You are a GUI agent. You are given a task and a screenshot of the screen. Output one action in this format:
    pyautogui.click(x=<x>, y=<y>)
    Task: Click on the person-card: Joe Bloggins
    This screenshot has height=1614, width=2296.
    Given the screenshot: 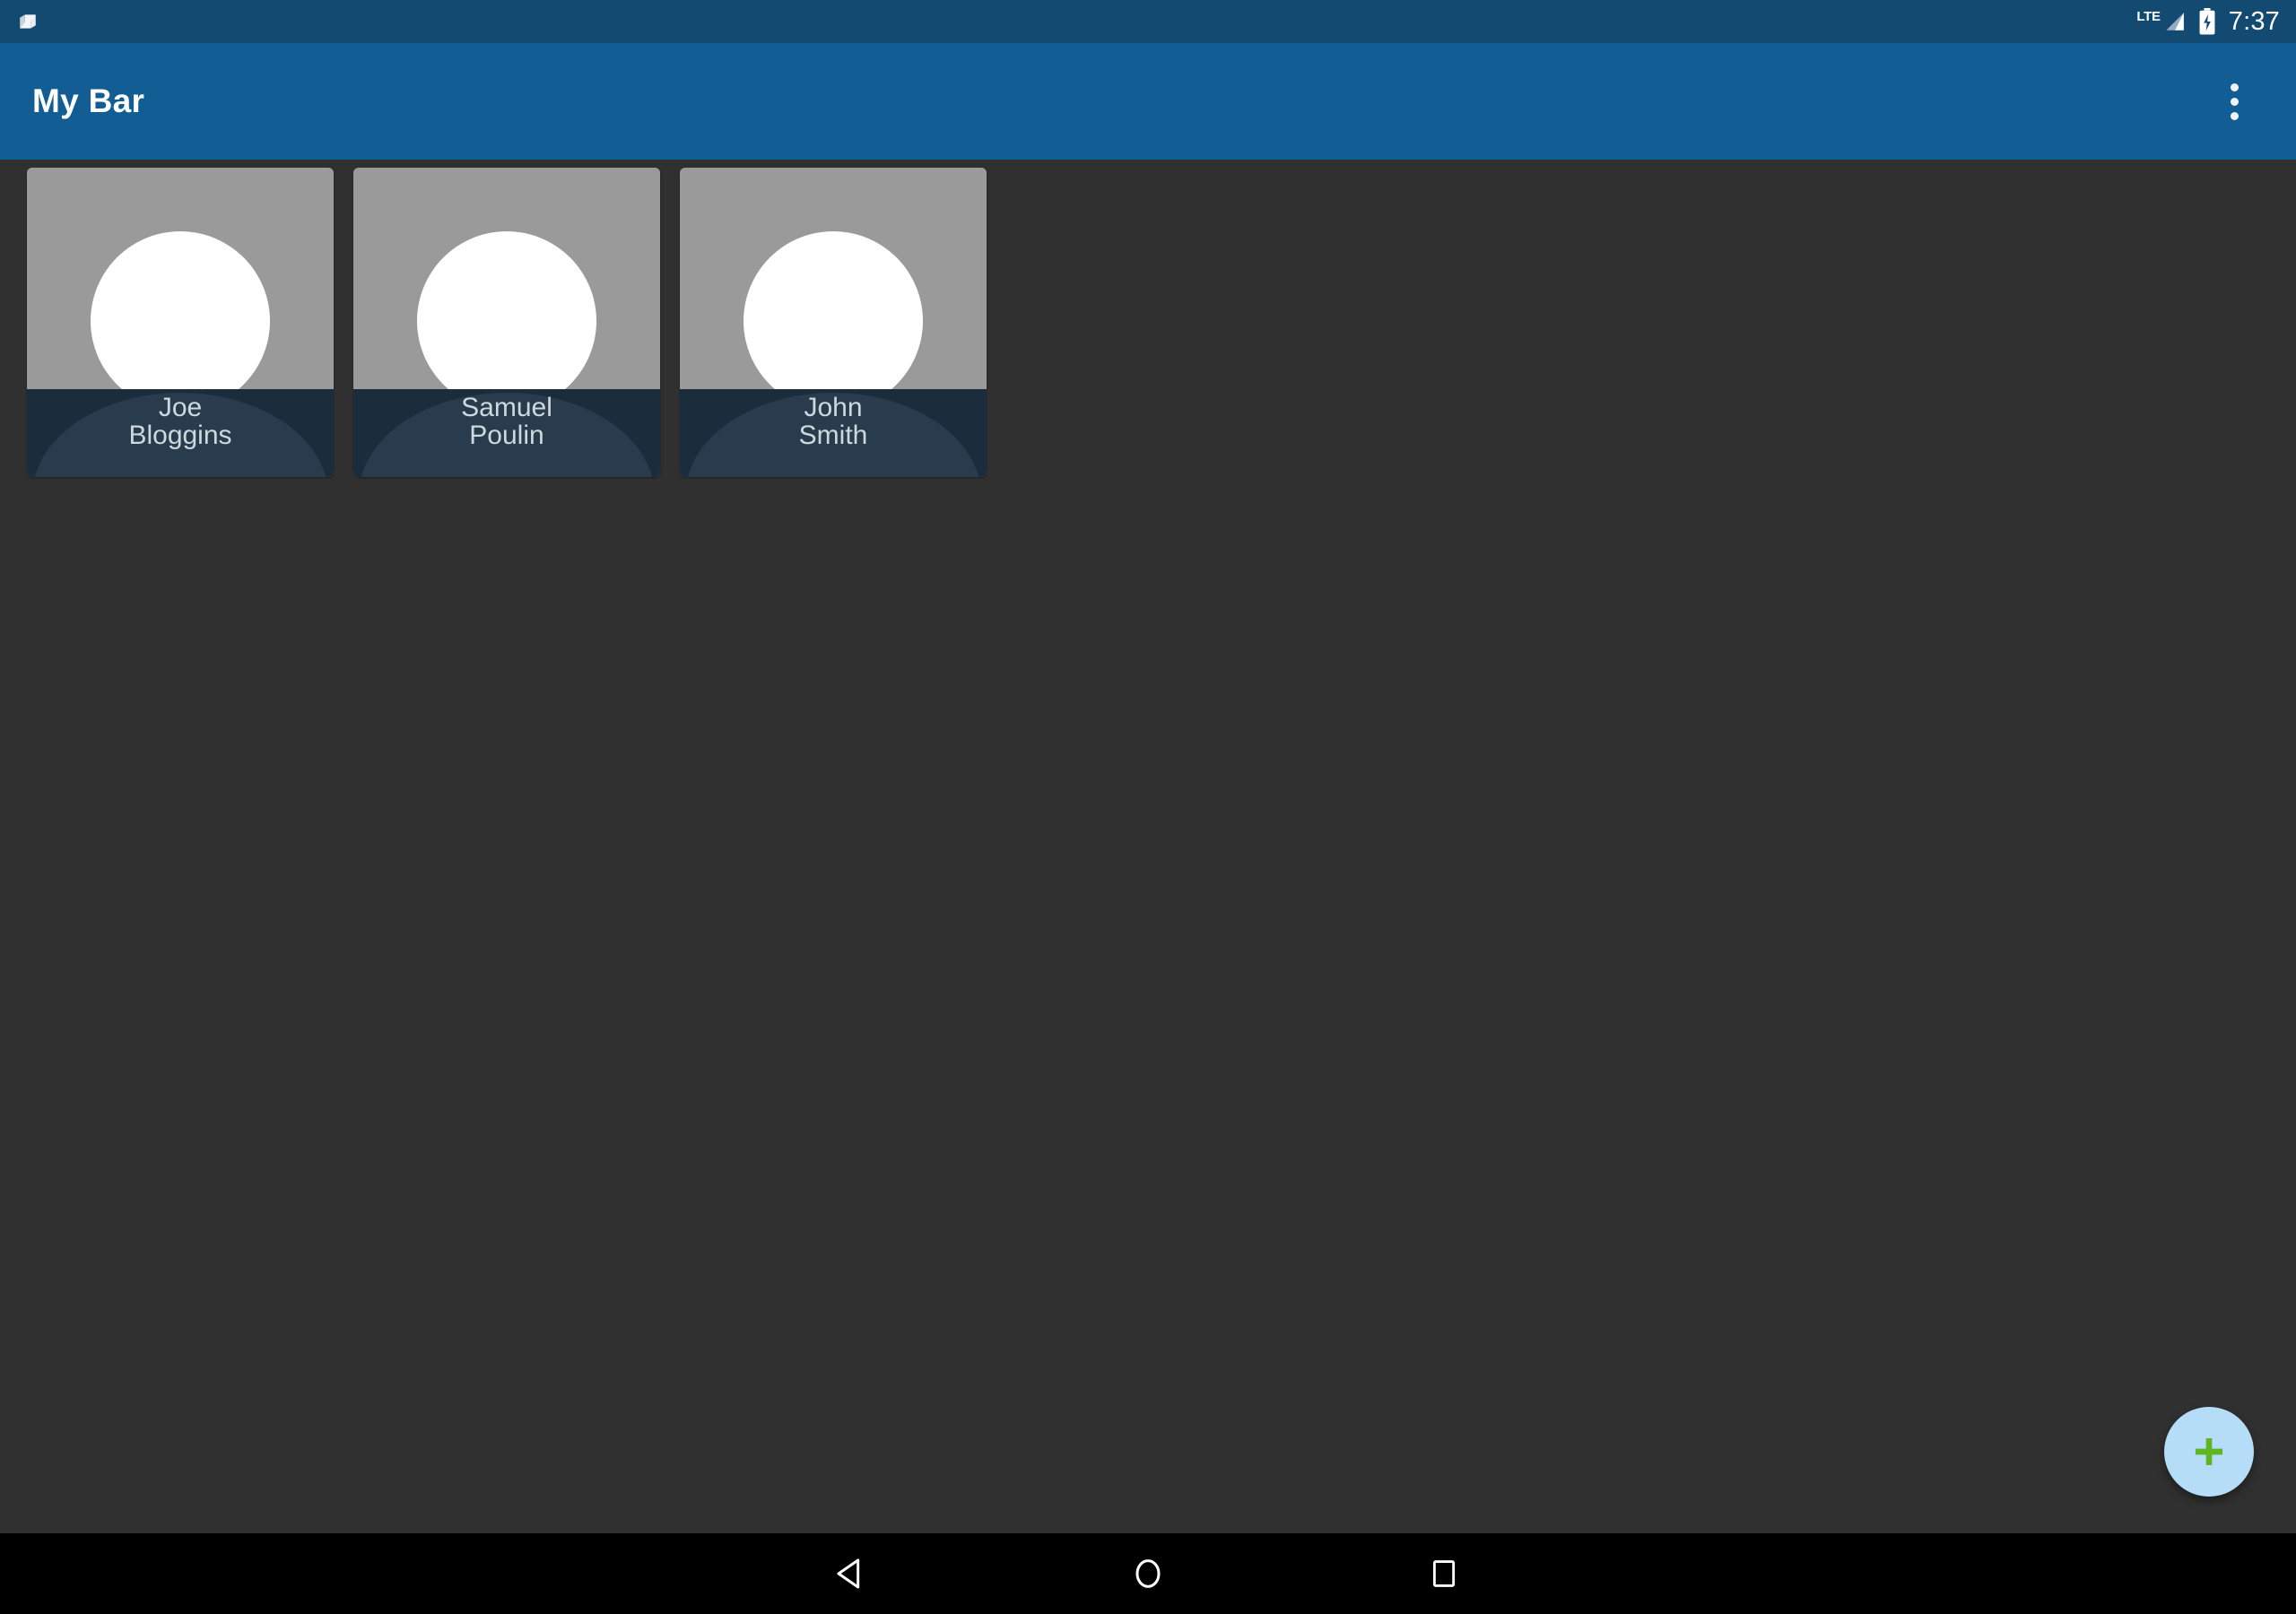 What is the action you would take?
    pyautogui.click(x=180, y=322)
    